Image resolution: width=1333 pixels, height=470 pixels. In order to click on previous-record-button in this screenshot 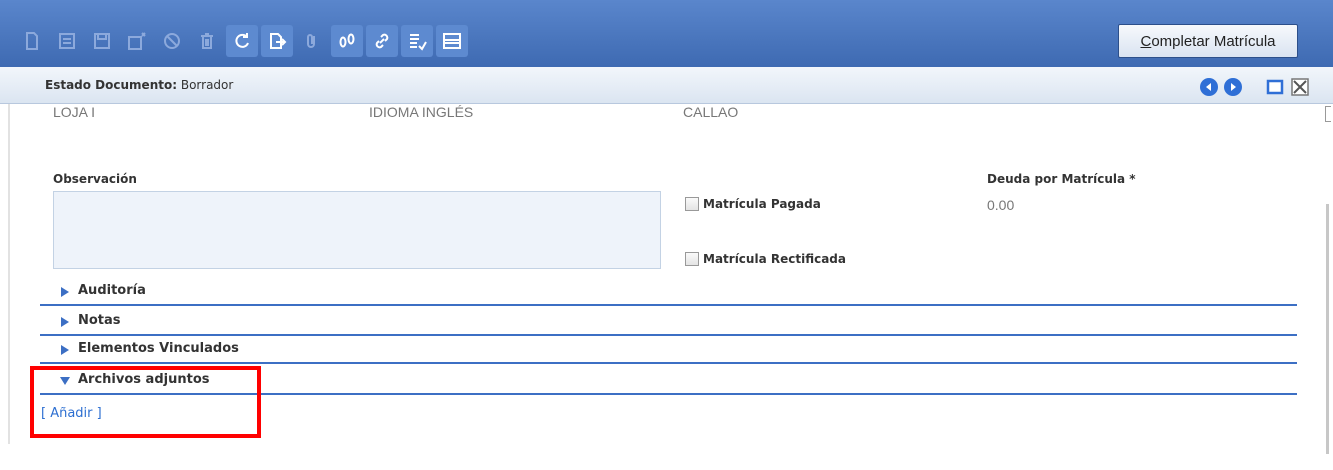, I will do `click(1209, 87)`.